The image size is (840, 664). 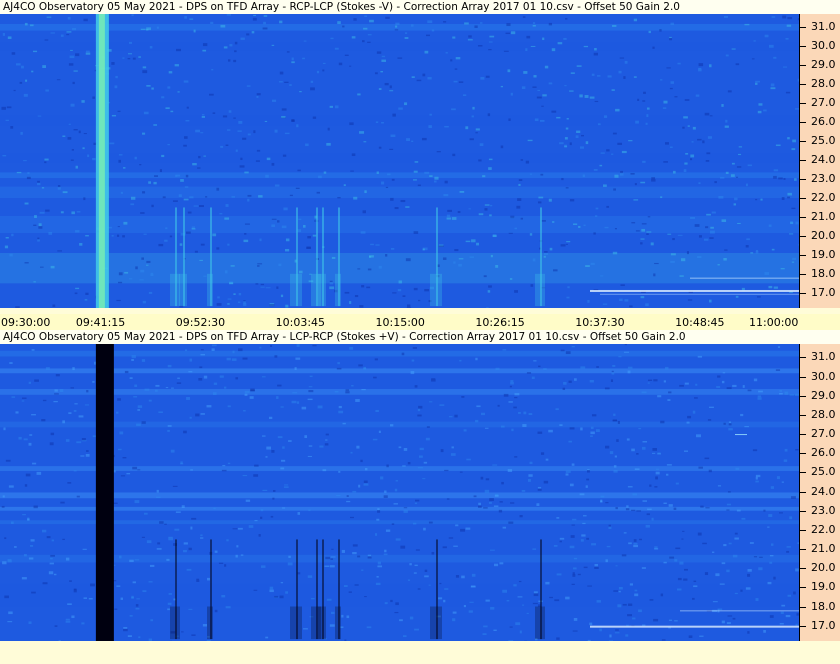 I want to click on freq-tick-label: 24.0, so click(x=823, y=491).